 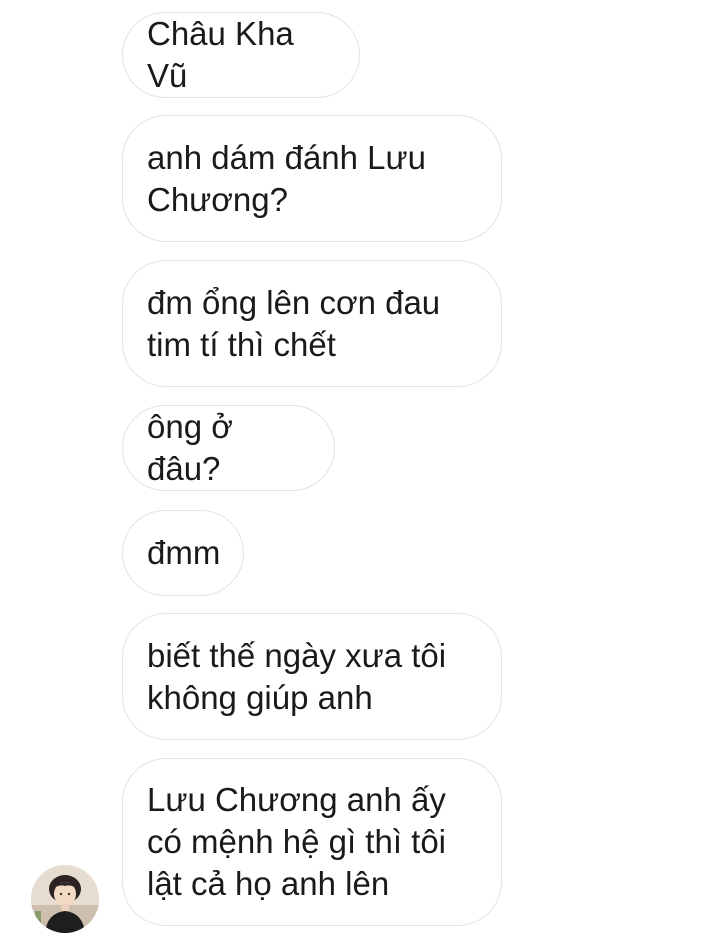 I want to click on sender-avatar, so click(x=65, y=899).